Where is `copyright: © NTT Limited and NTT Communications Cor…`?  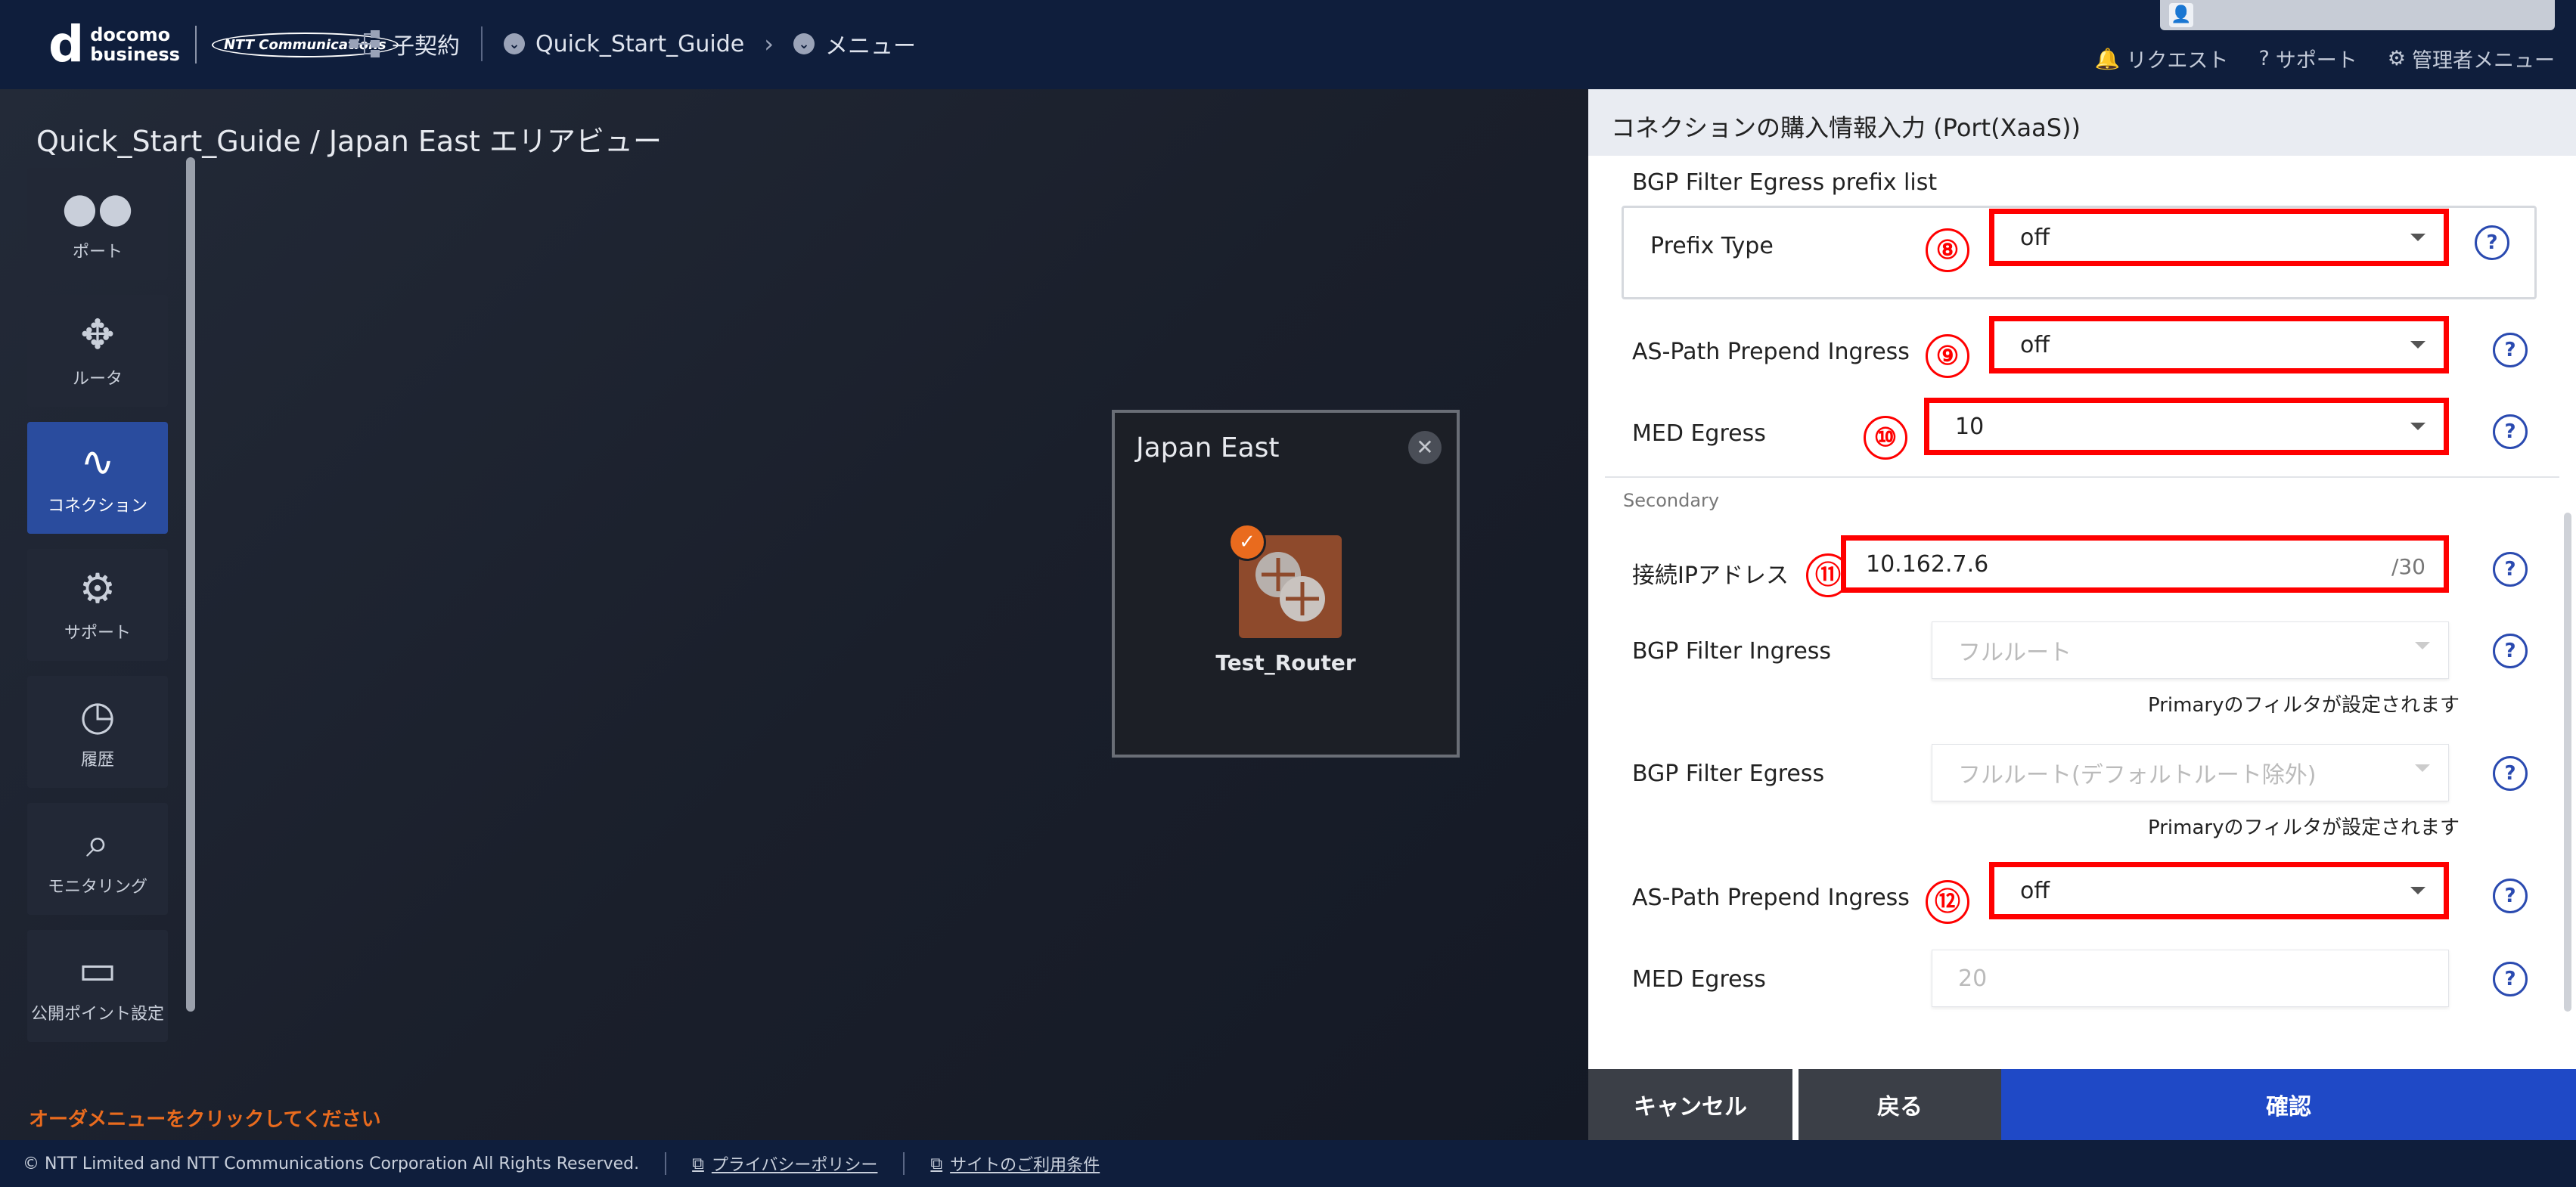
copyright: © NTT Limited and NTT Communications Cor… is located at coordinates (331, 1163).